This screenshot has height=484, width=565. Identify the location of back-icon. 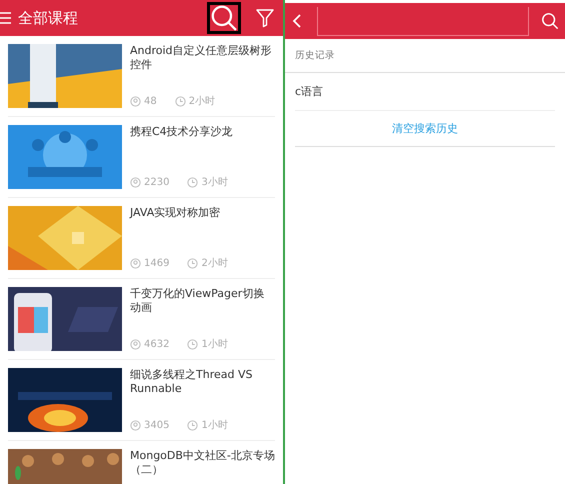
(297, 21).